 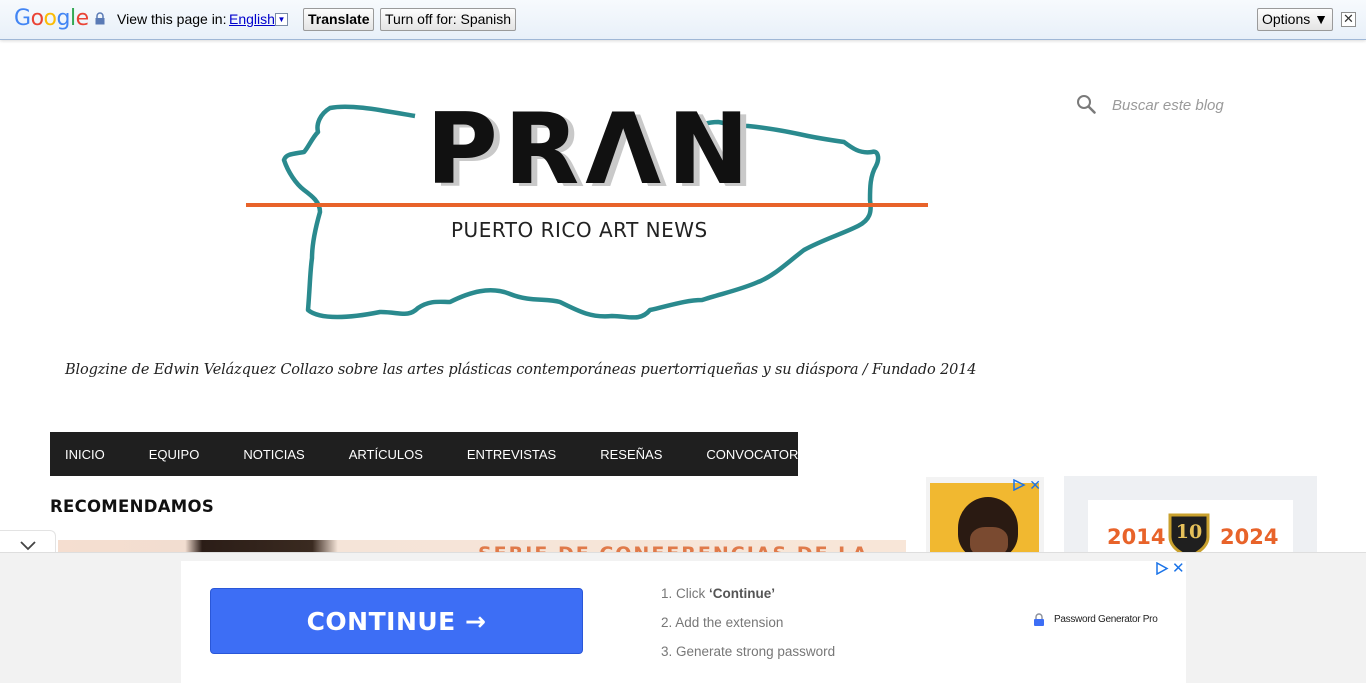 I want to click on translate-button: Translate, so click(x=339, y=19).